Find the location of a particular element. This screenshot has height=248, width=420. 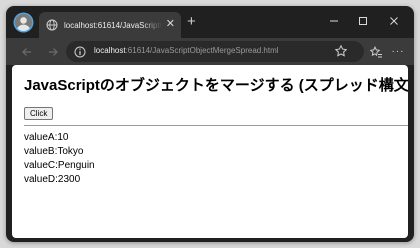

profile-avatar-icon is located at coordinates (23, 22).